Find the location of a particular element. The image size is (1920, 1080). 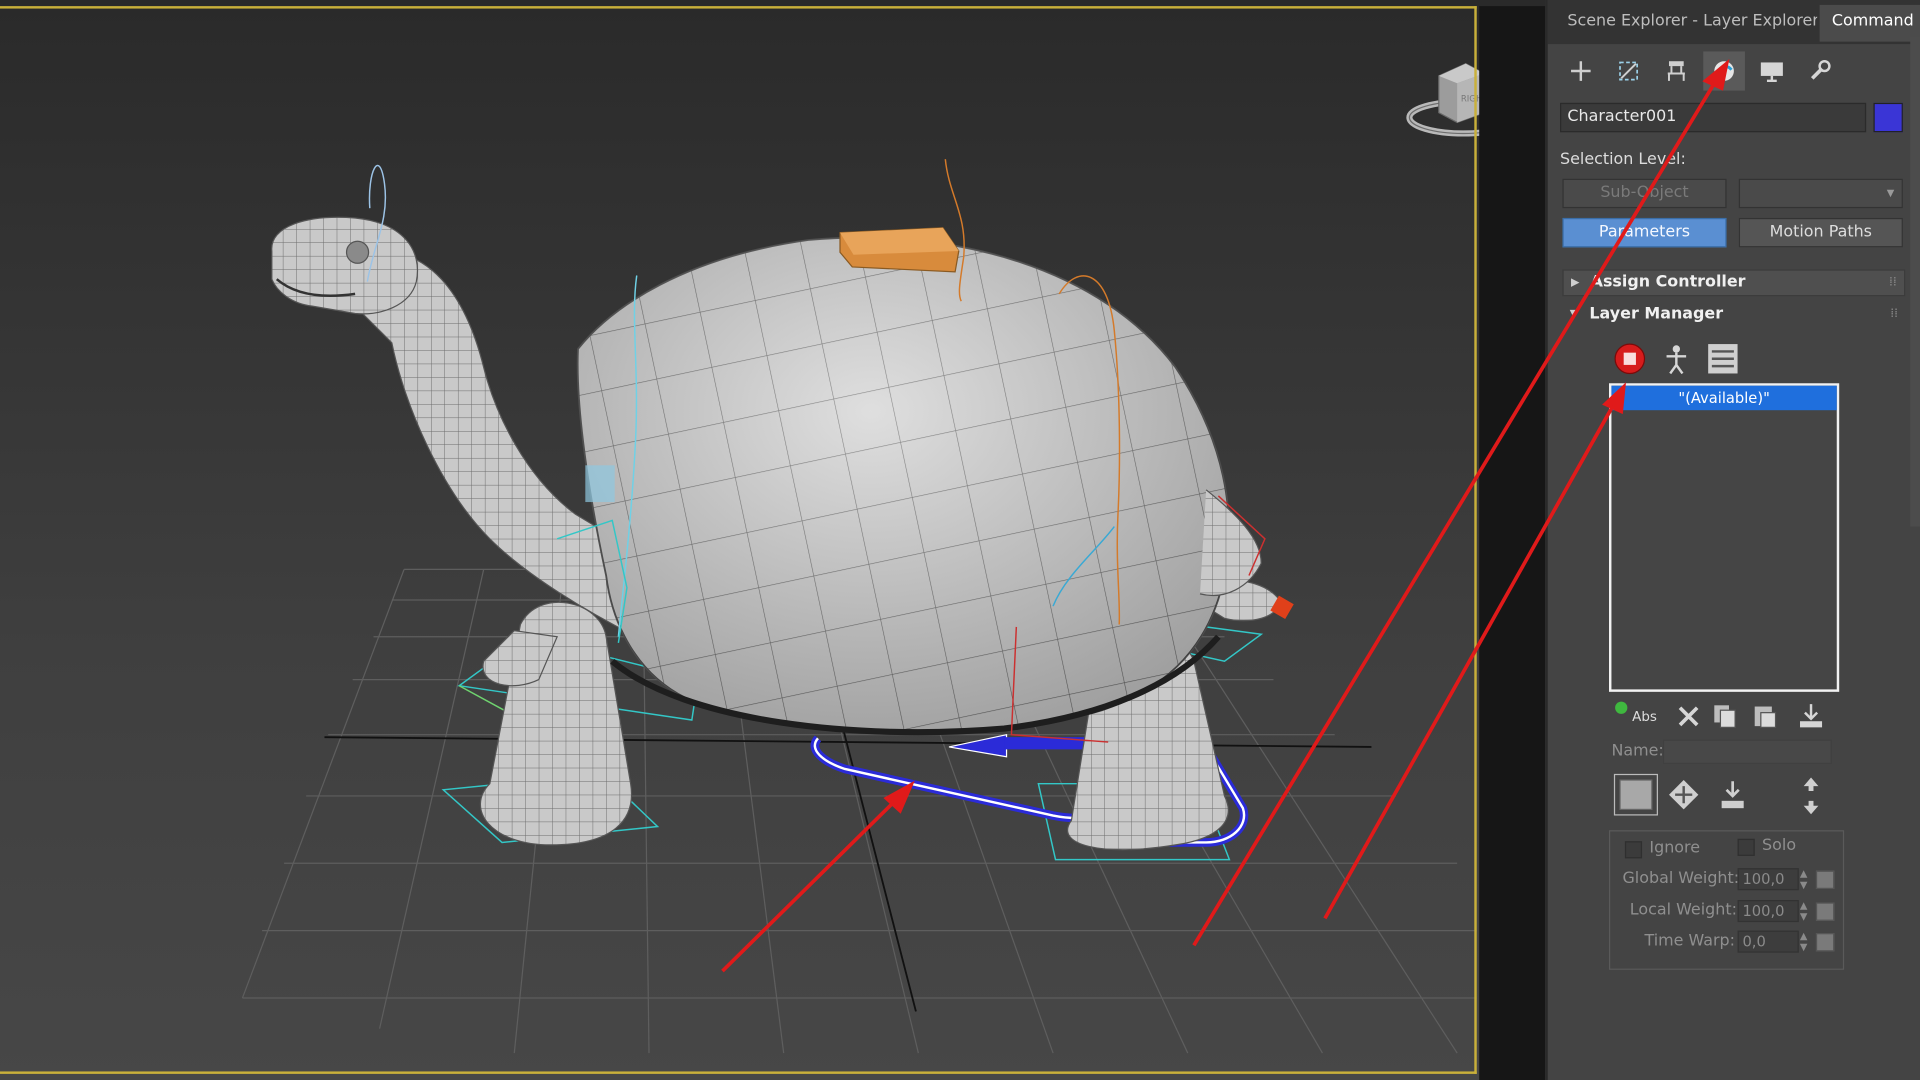

time-warp-spinner: 0,0 is located at coordinates (1768, 941).